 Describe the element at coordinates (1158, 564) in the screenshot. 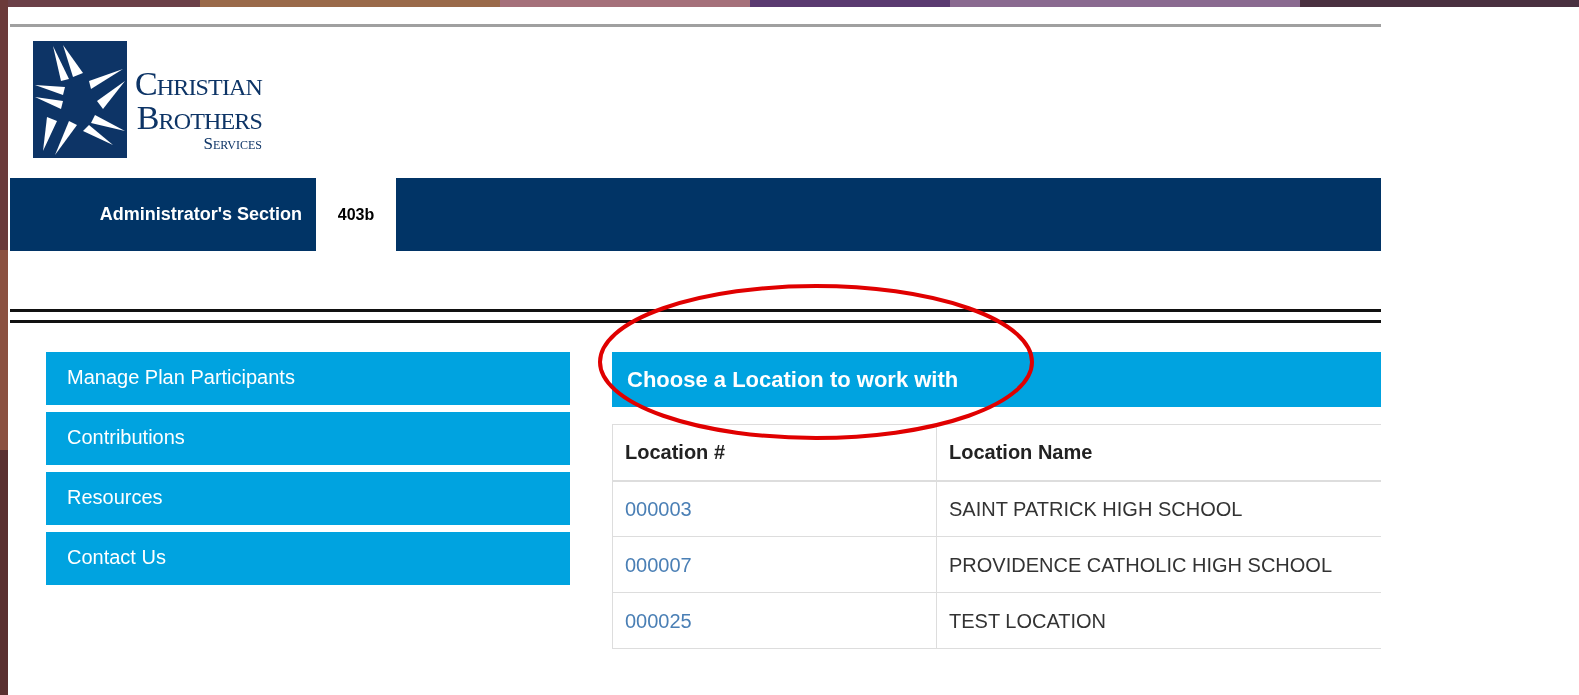

I see `table-cell: PROVIDENCE CATHOLIC HIGH SCHOOL` at that location.